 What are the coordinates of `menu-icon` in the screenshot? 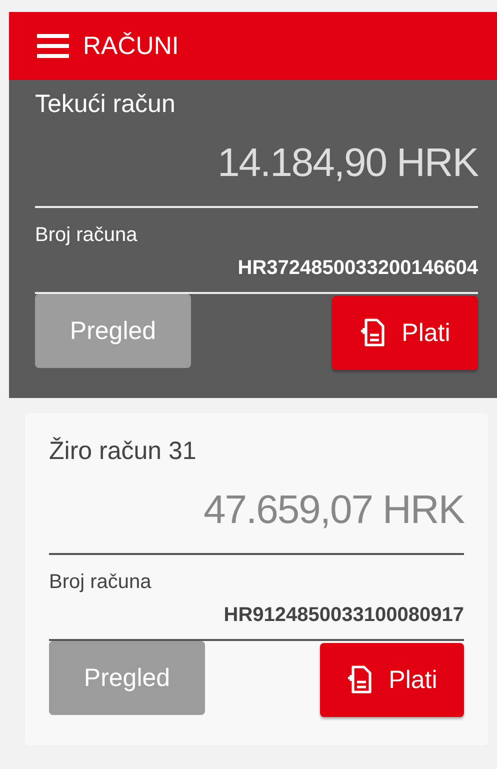 It's located at (53, 46).